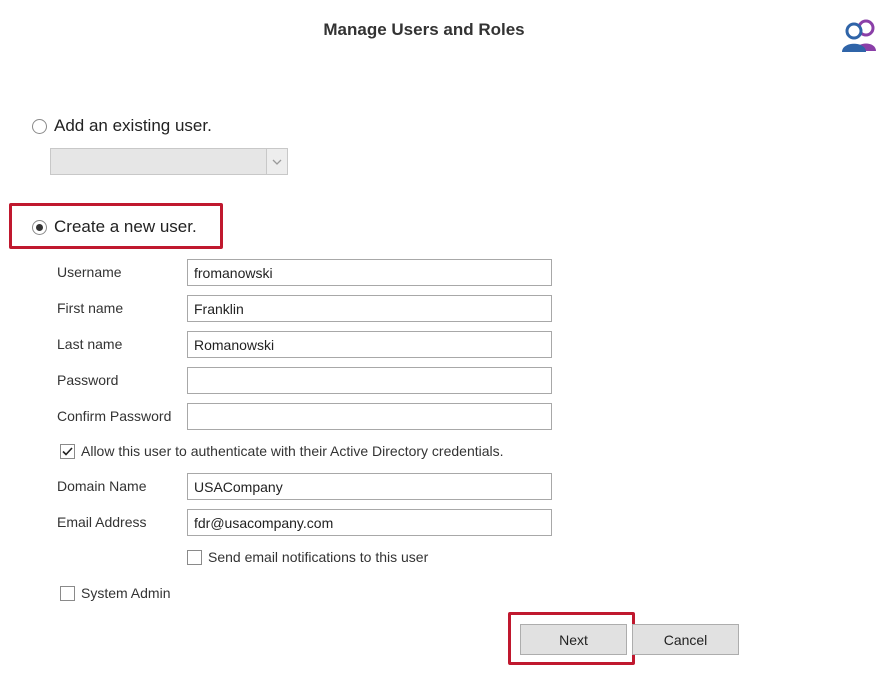 Image resolution: width=883 pixels, height=683 pixels. What do you see at coordinates (102, 522) in the screenshot?
I see `email-address-label: Email Address` at bounding box center [102, 522].